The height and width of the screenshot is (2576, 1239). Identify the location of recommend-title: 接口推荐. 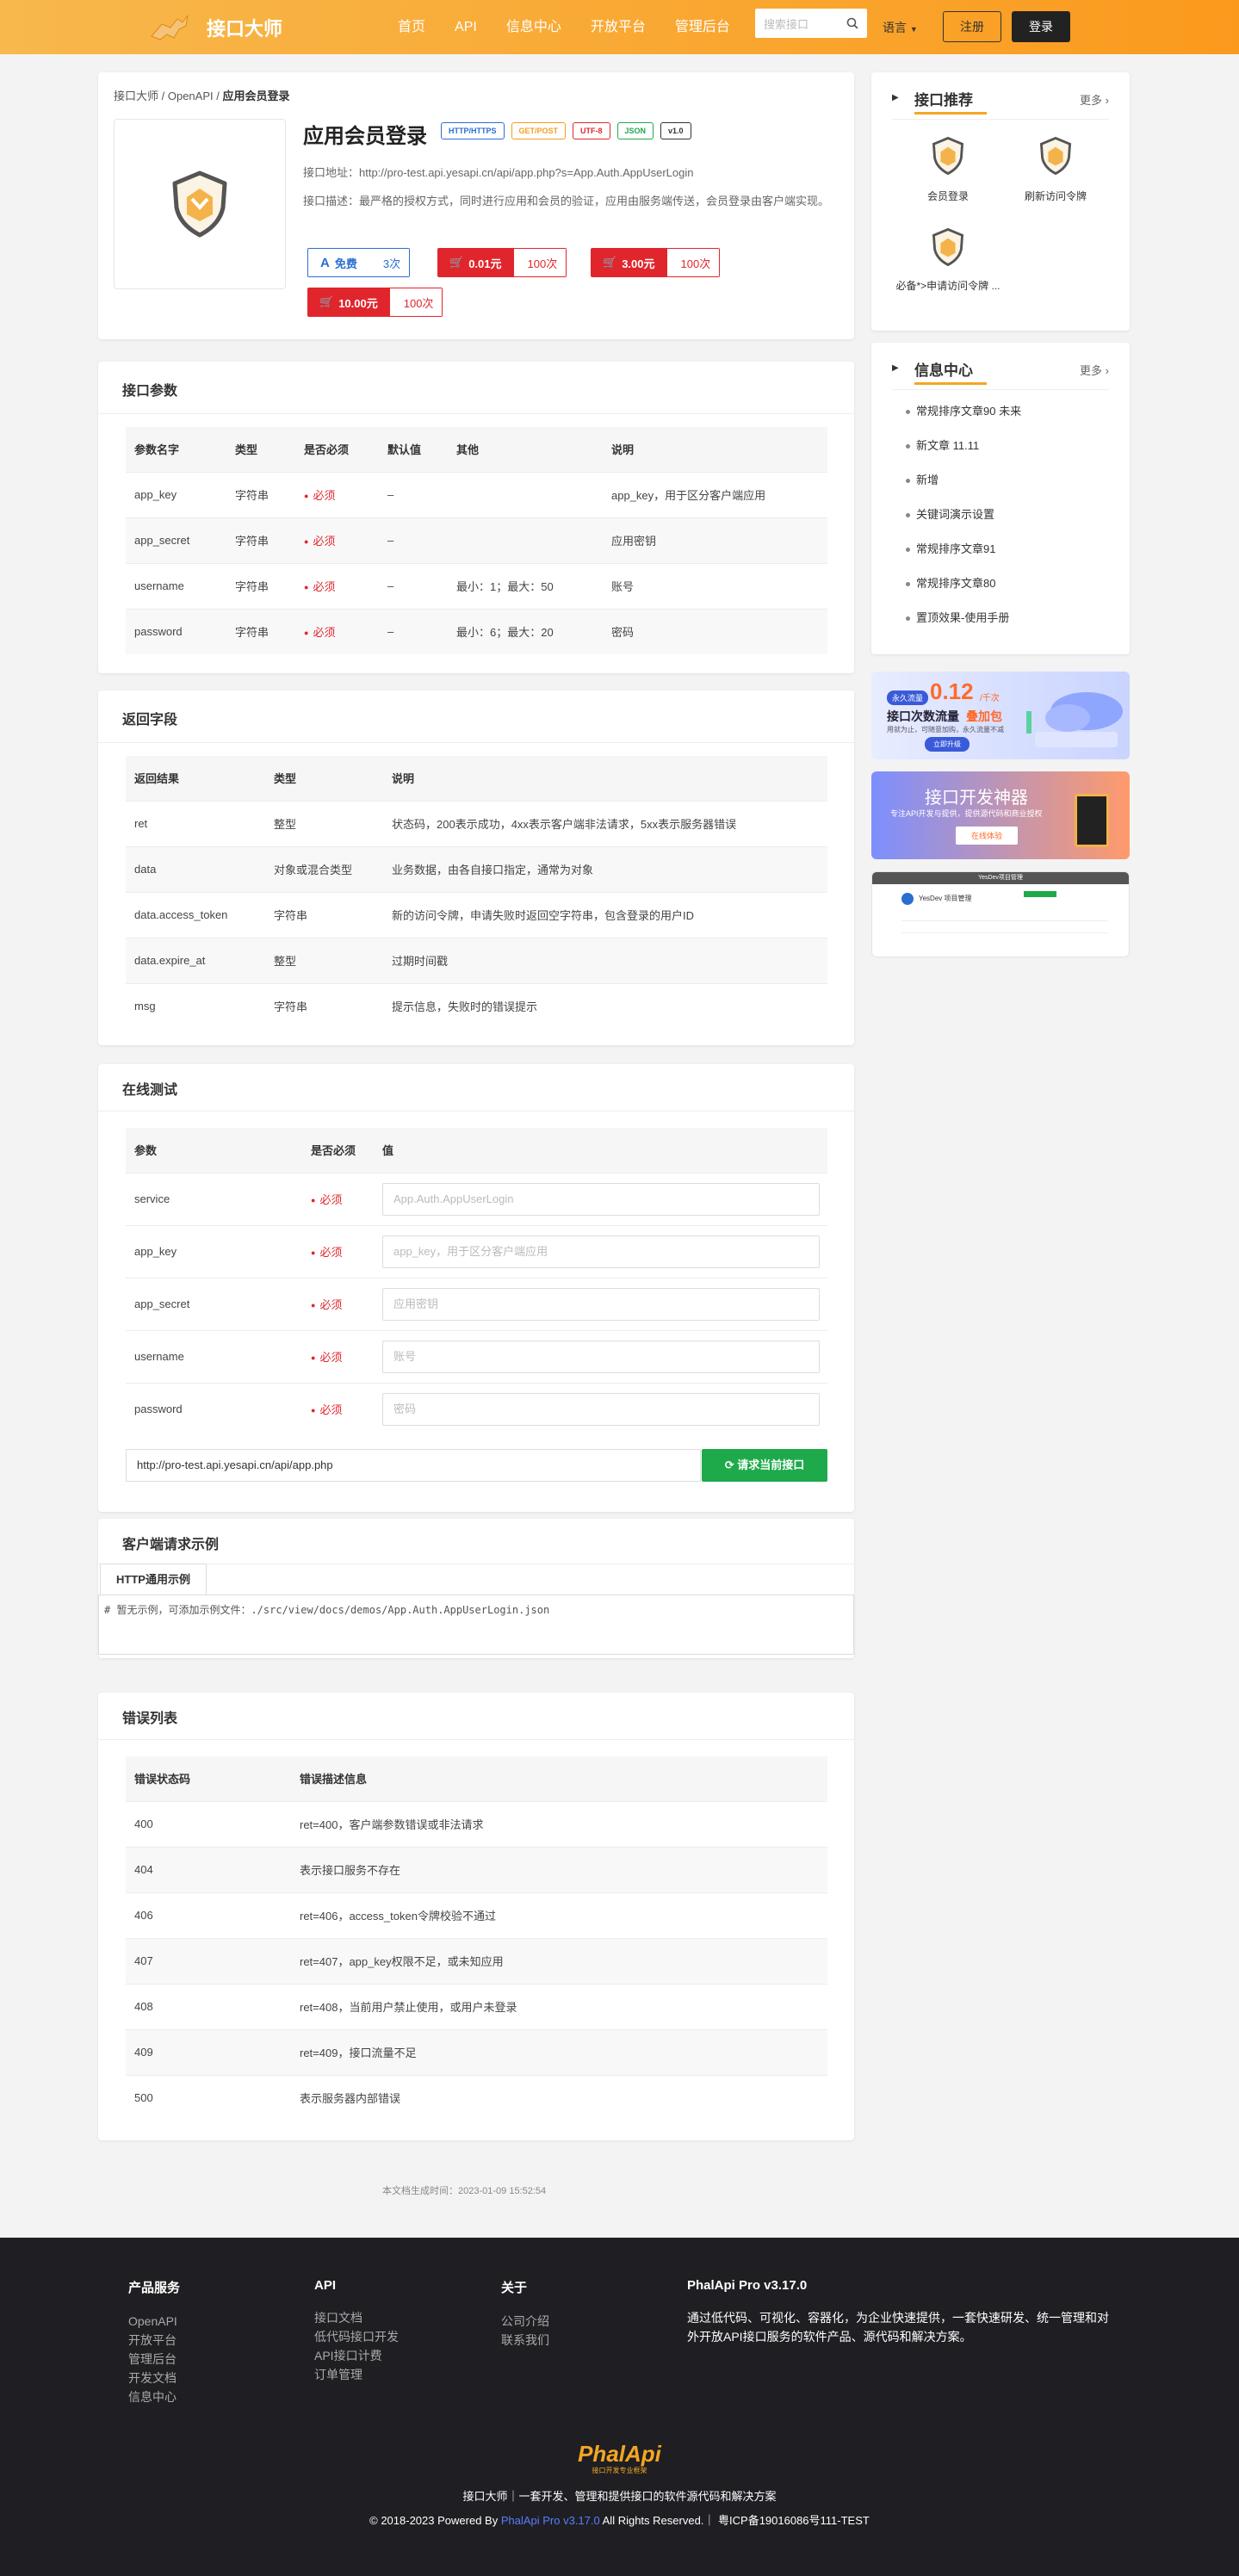
(943, 100).